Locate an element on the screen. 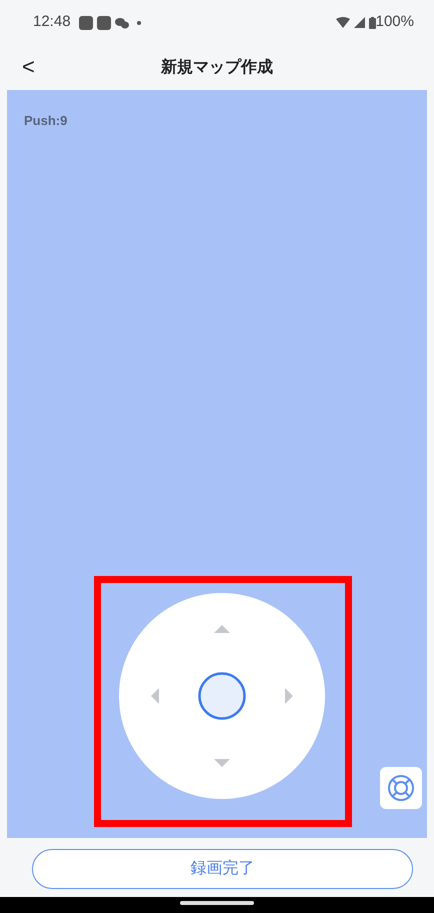 This screenshot has height=913, width=434. chat-icon is located at coordinates (121, 22).